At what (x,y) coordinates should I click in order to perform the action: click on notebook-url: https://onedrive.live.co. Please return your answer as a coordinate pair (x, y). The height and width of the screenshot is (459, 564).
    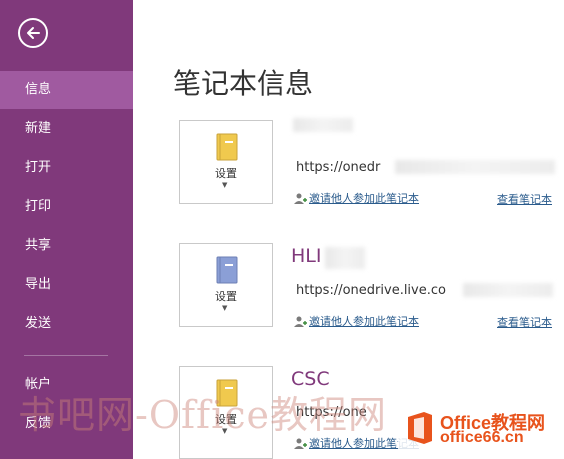
    Looking at the image, I should click on (371, 290).